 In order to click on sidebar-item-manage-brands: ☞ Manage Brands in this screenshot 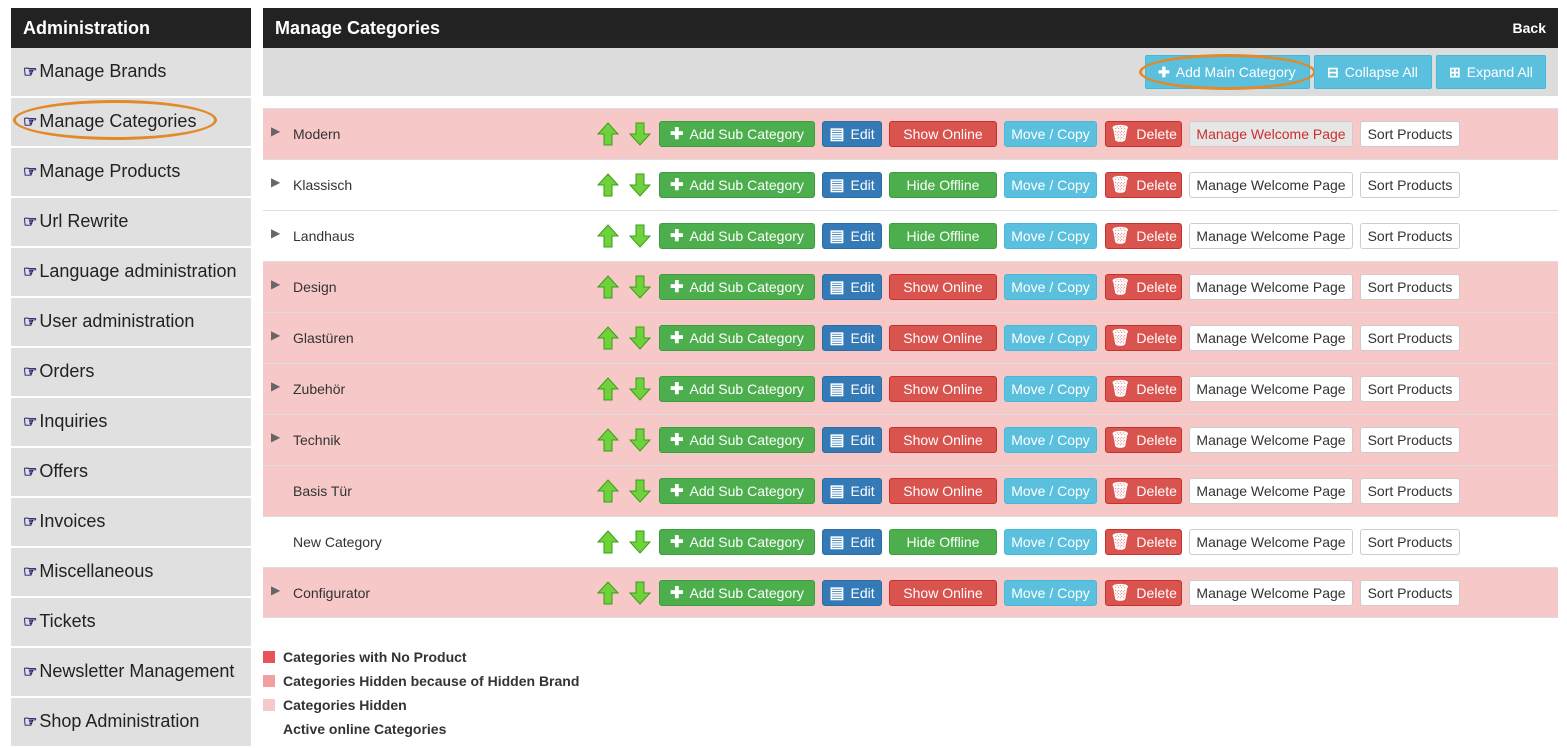, I will do `click(131, 73)`.